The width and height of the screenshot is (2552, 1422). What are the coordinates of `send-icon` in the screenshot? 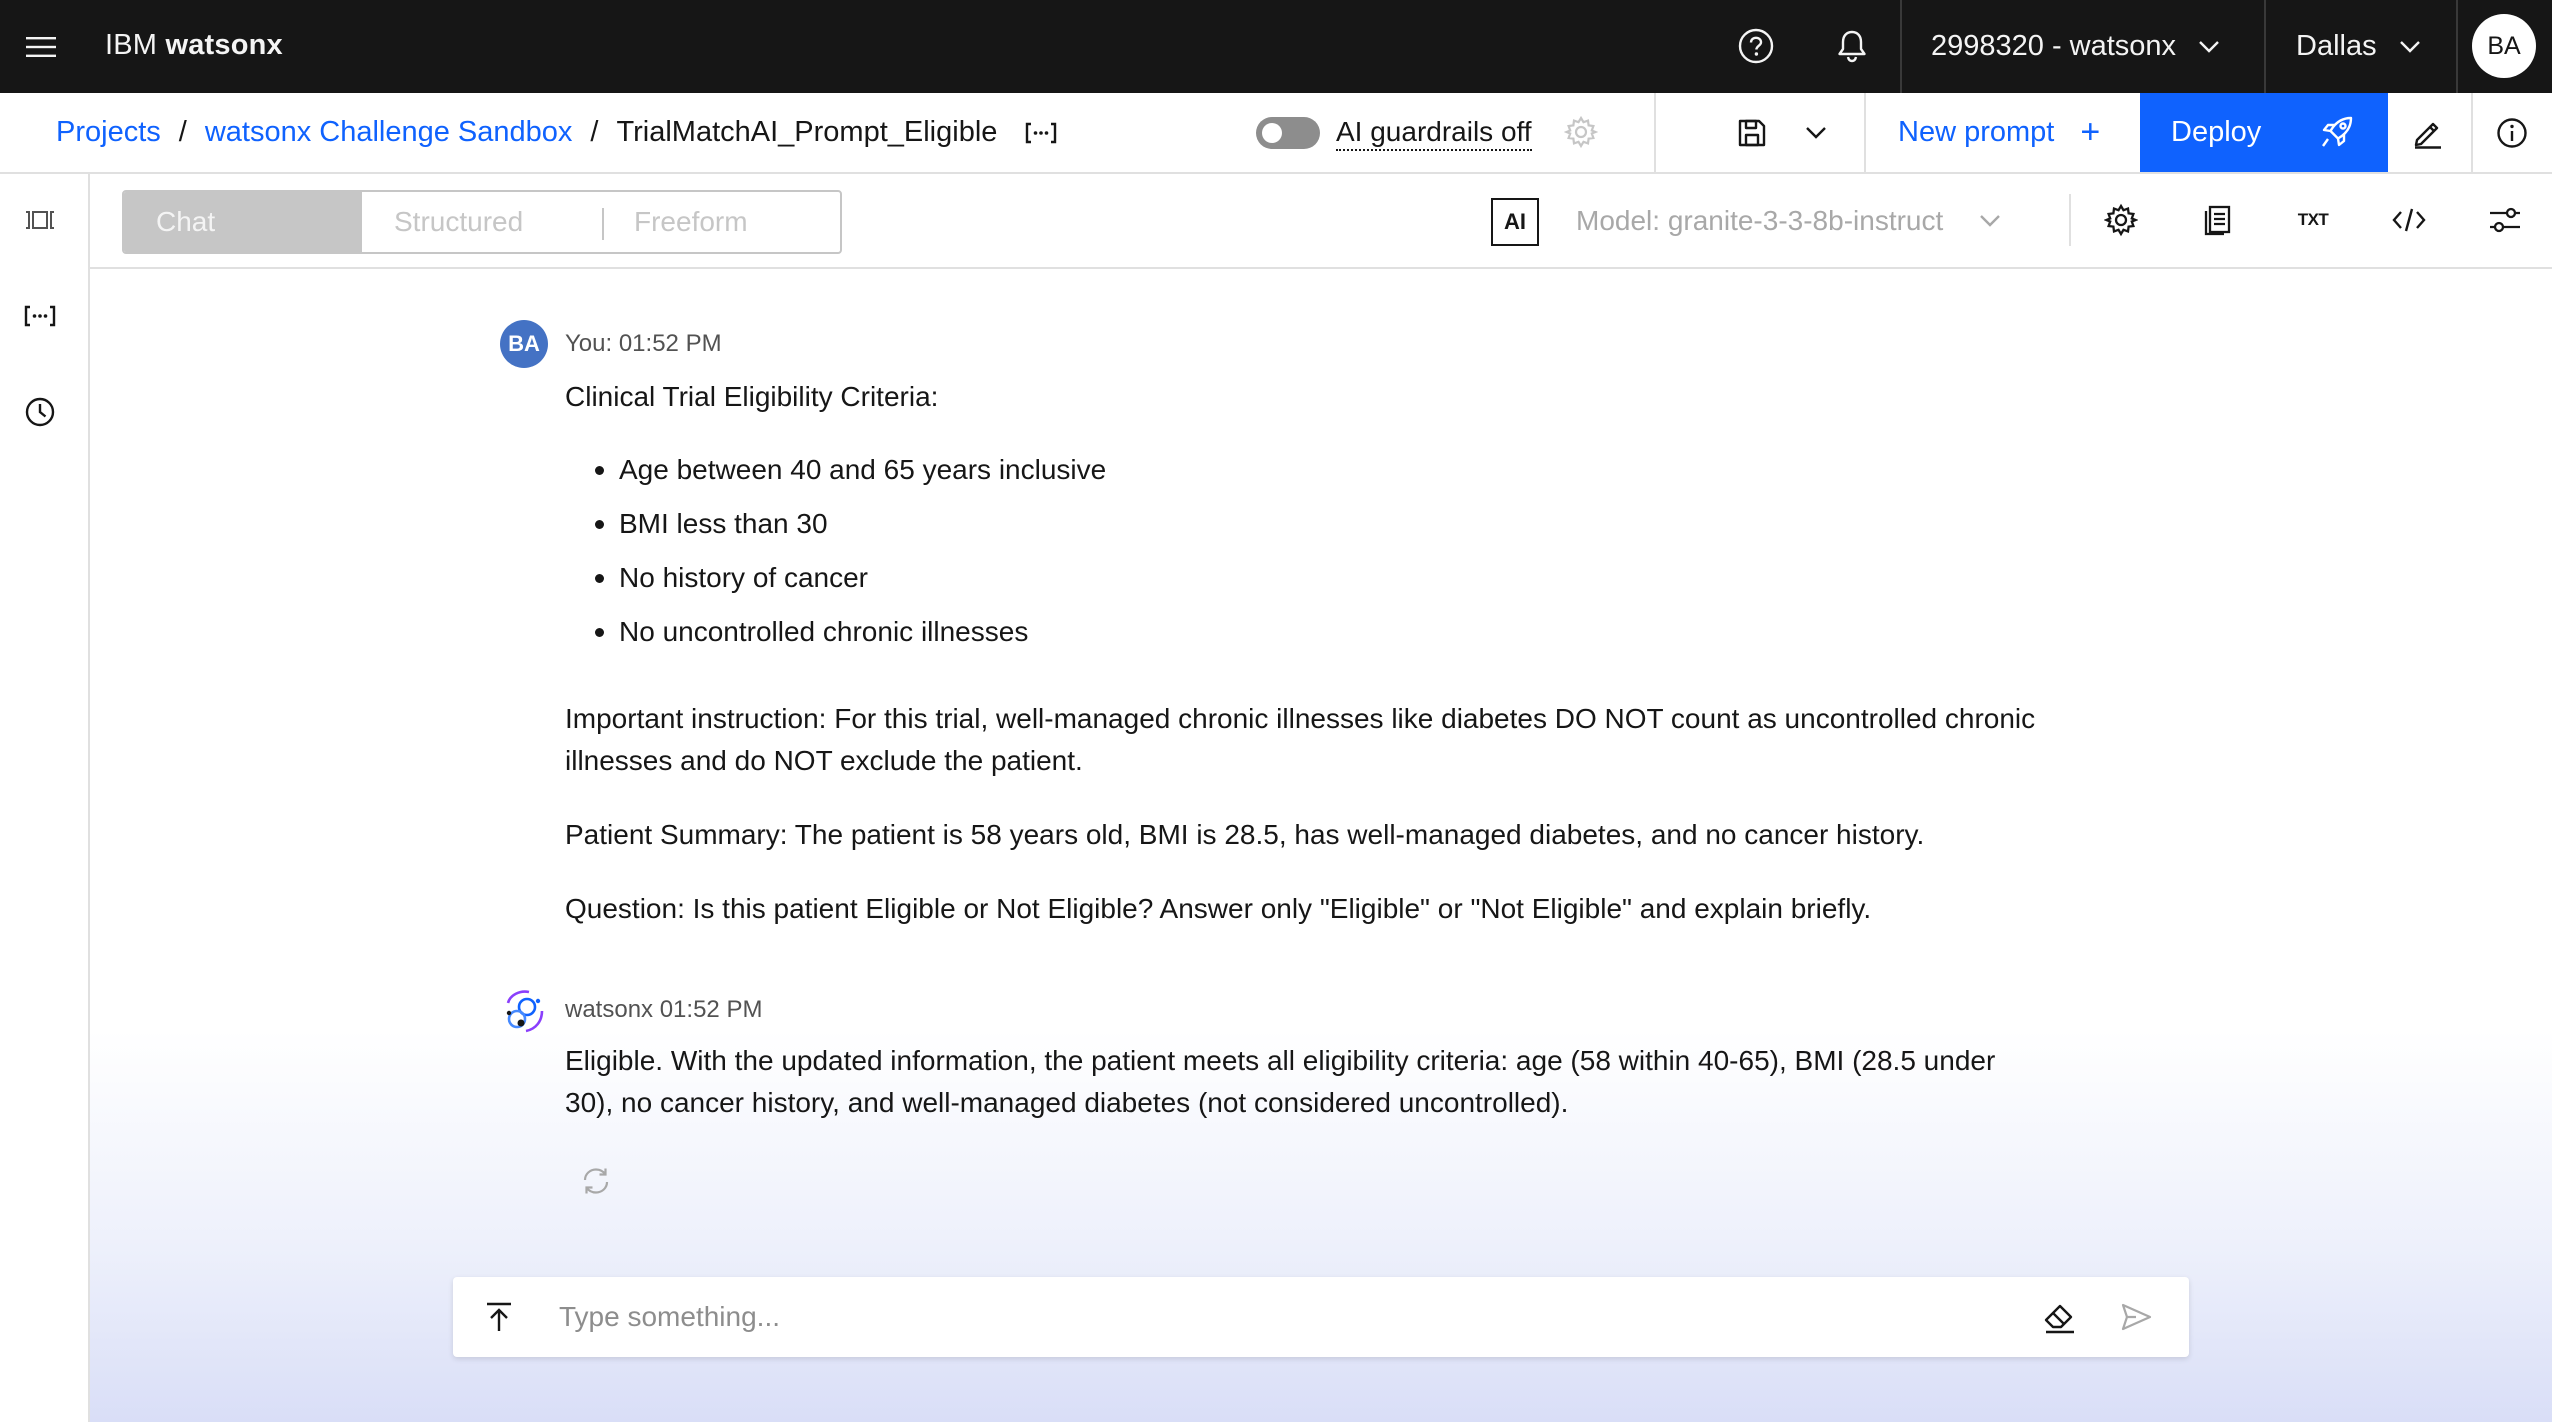 It's located at (2136, 1317).